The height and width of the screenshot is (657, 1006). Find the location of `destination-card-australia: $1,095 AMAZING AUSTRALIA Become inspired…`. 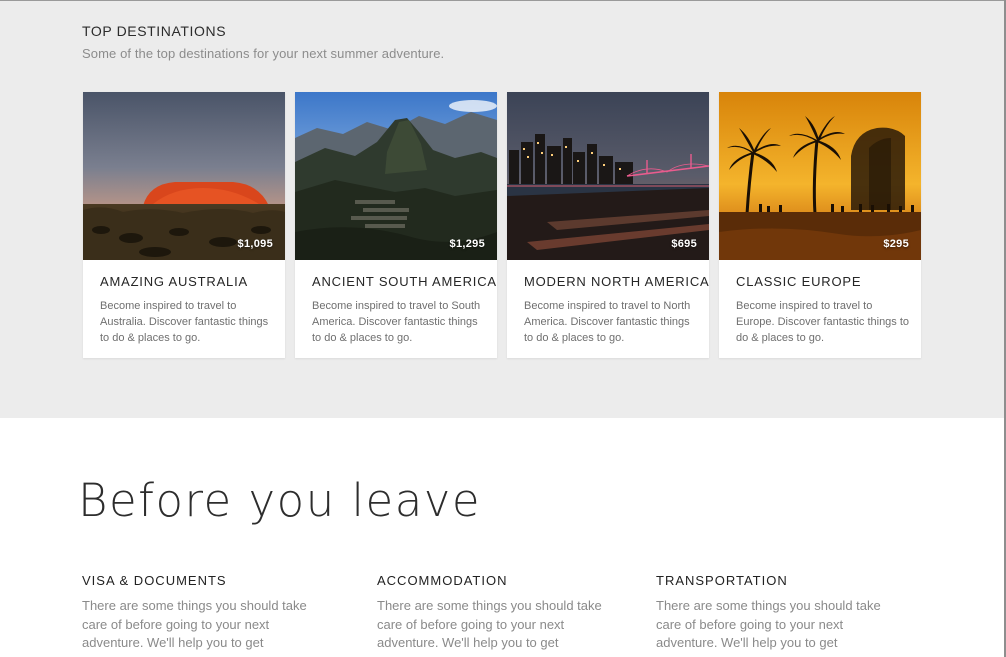

destination-card-australia: $1,095 AMAZING AUSTRALIA Become inspired… is located at coordinates (184, 225).